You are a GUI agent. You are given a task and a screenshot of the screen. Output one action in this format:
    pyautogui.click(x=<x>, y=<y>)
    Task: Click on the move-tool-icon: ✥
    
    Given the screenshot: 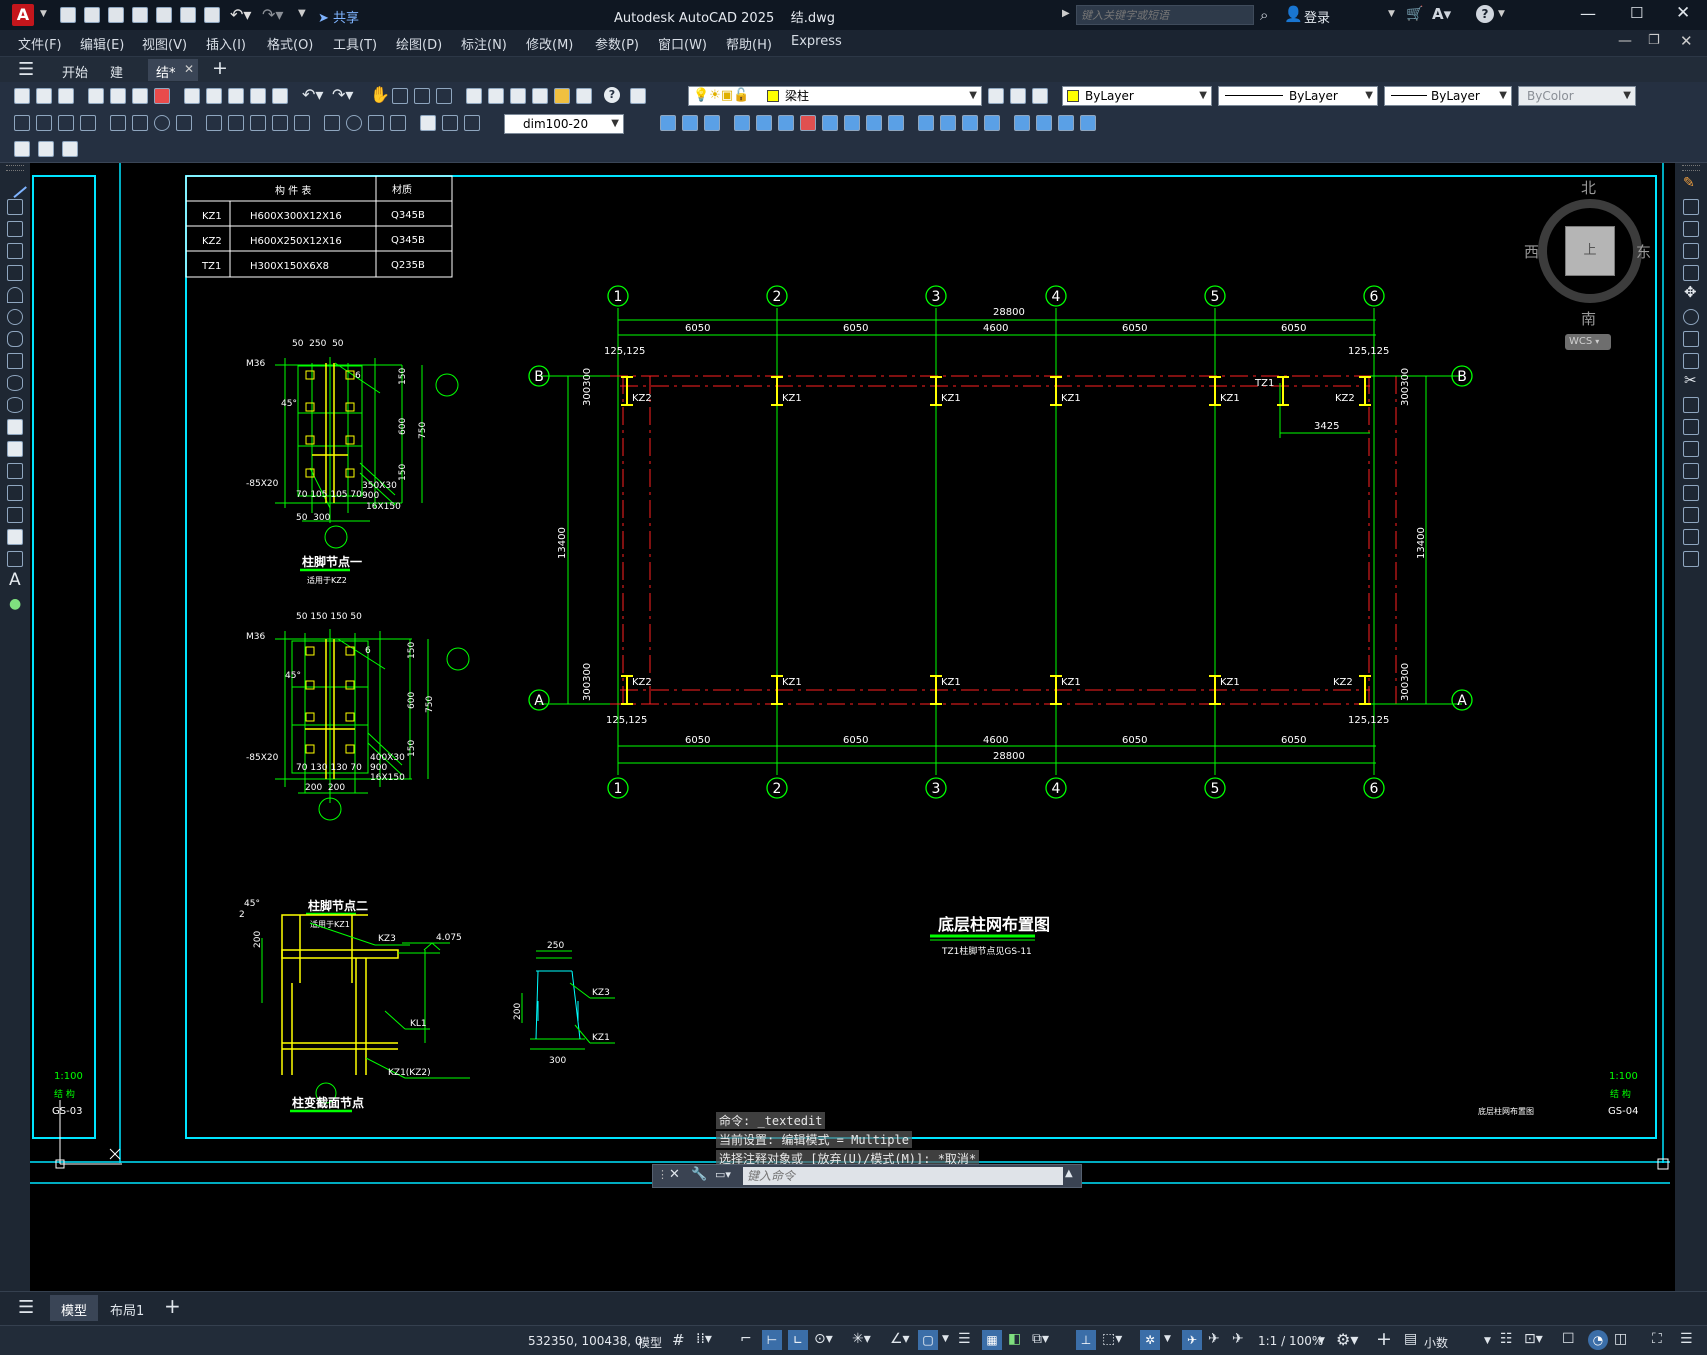 What is the action you would take?
    pyautogui.click(x=1690, y=292)
    